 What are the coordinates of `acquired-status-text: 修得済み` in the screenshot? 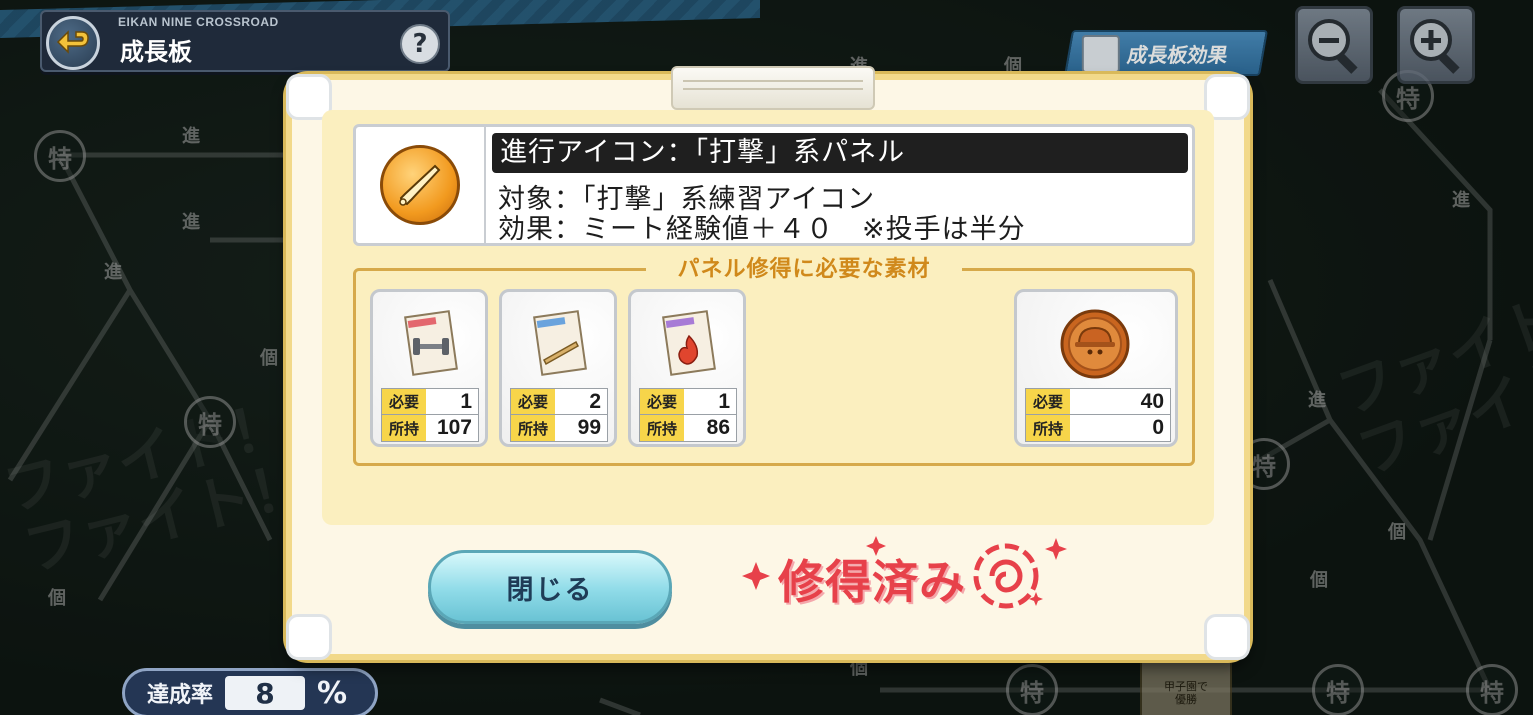 It's located at (872, 582).